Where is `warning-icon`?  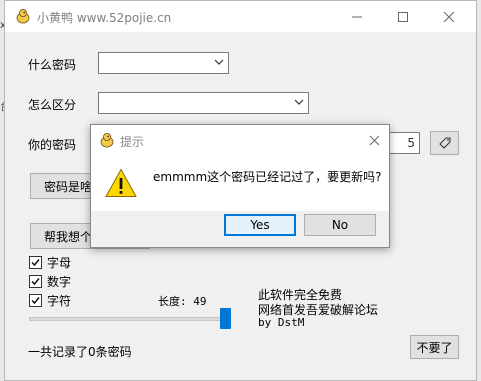 warning-icon is located at coordinates (121, 183).